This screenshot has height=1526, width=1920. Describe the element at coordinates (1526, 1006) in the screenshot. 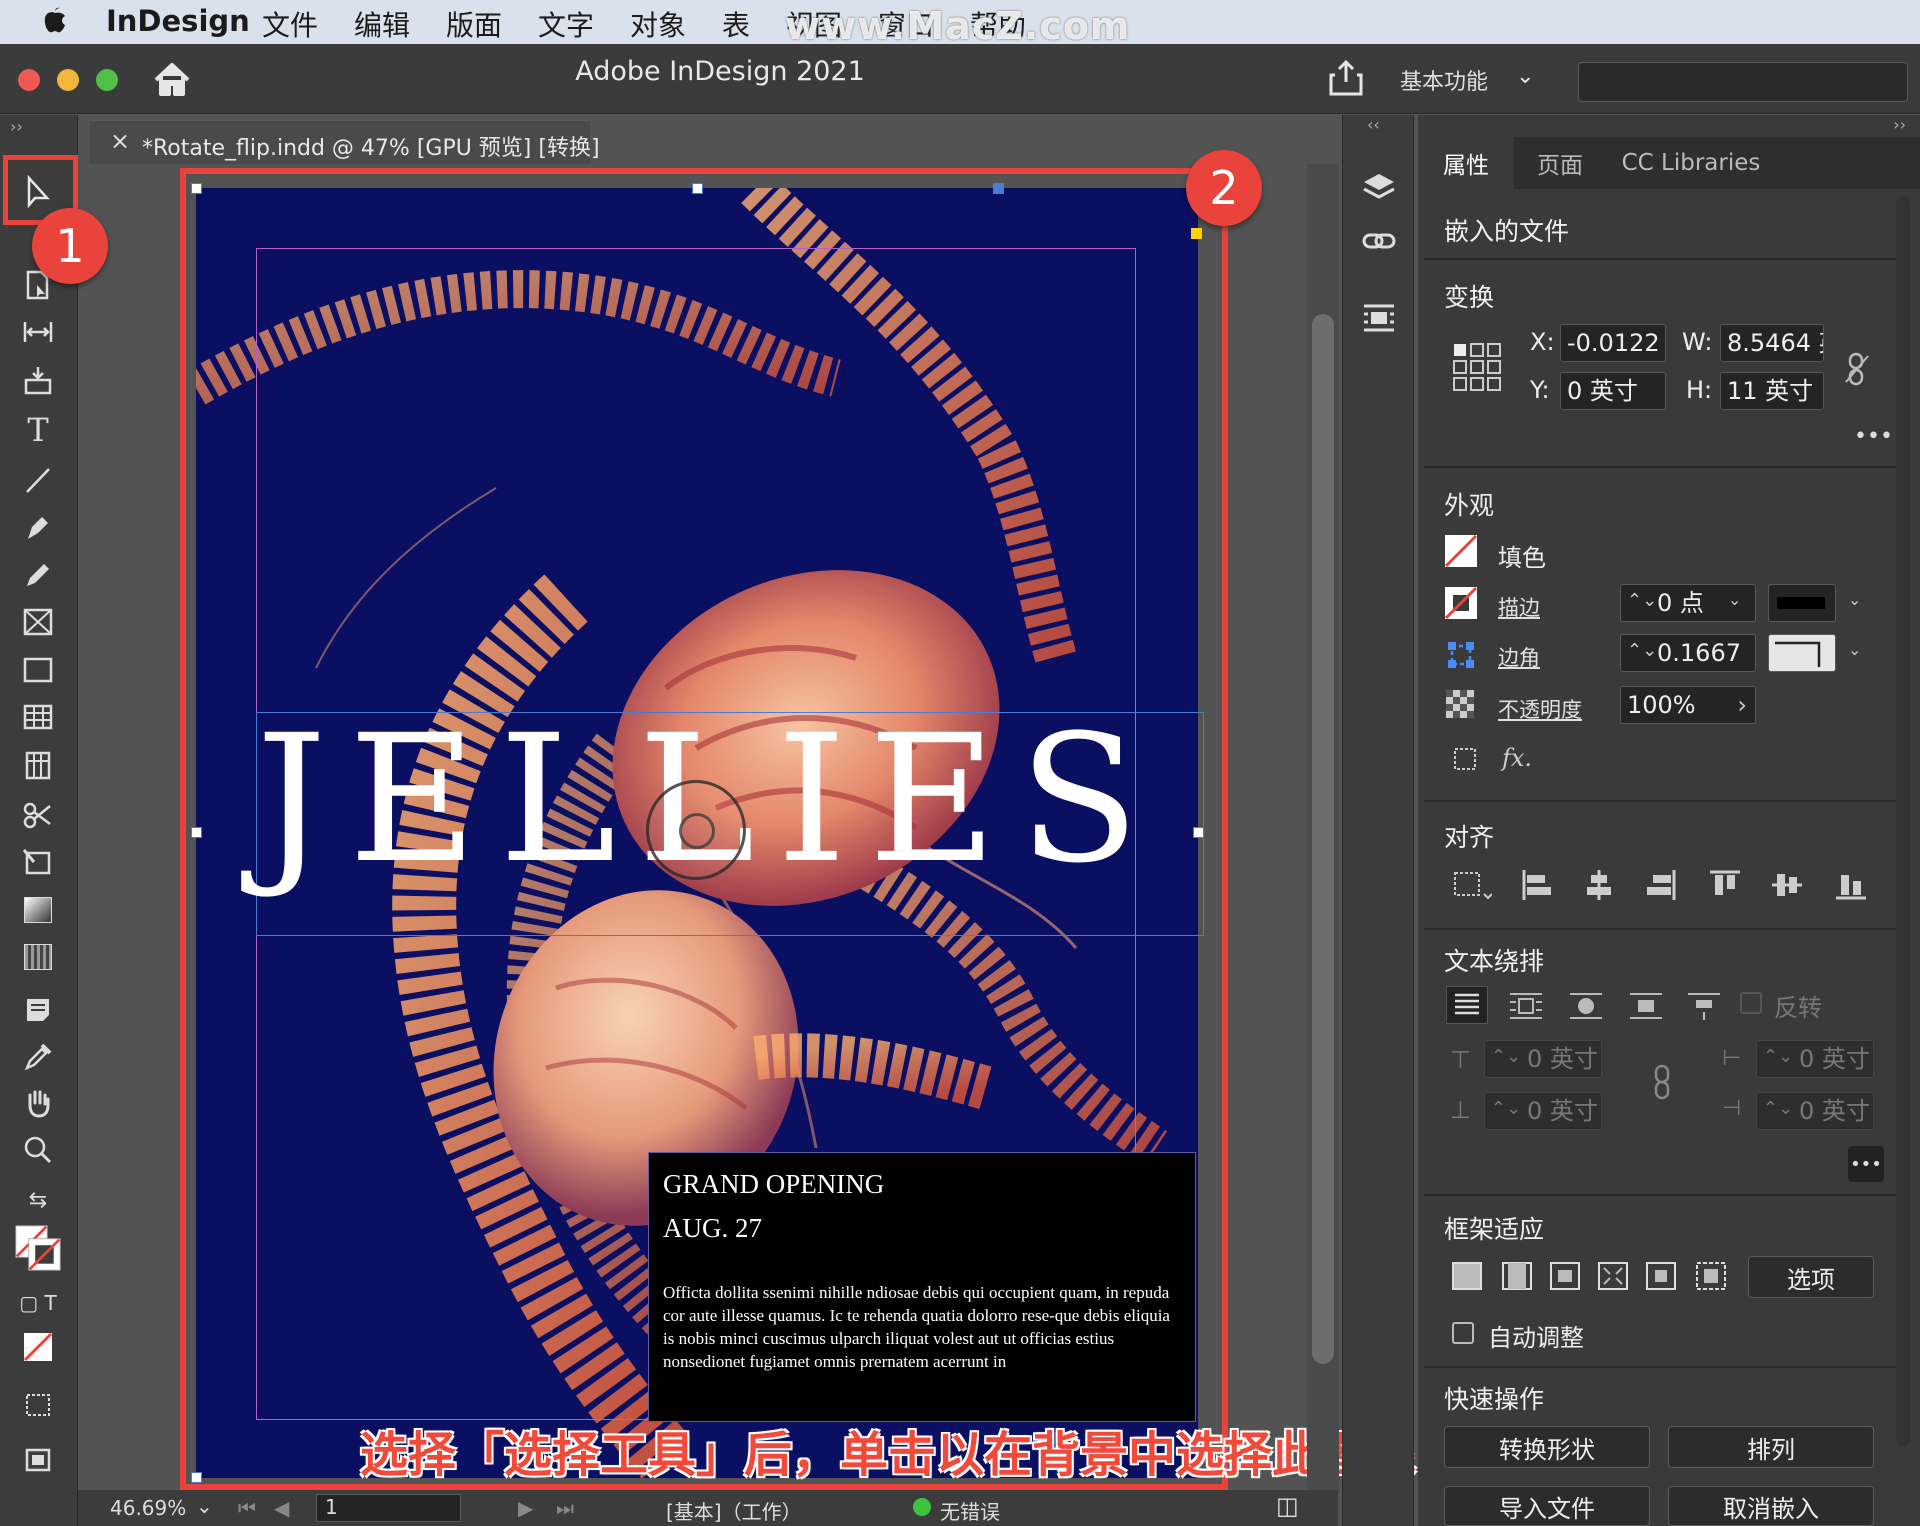

I see `wrap-bounding-box-icon` at that location.